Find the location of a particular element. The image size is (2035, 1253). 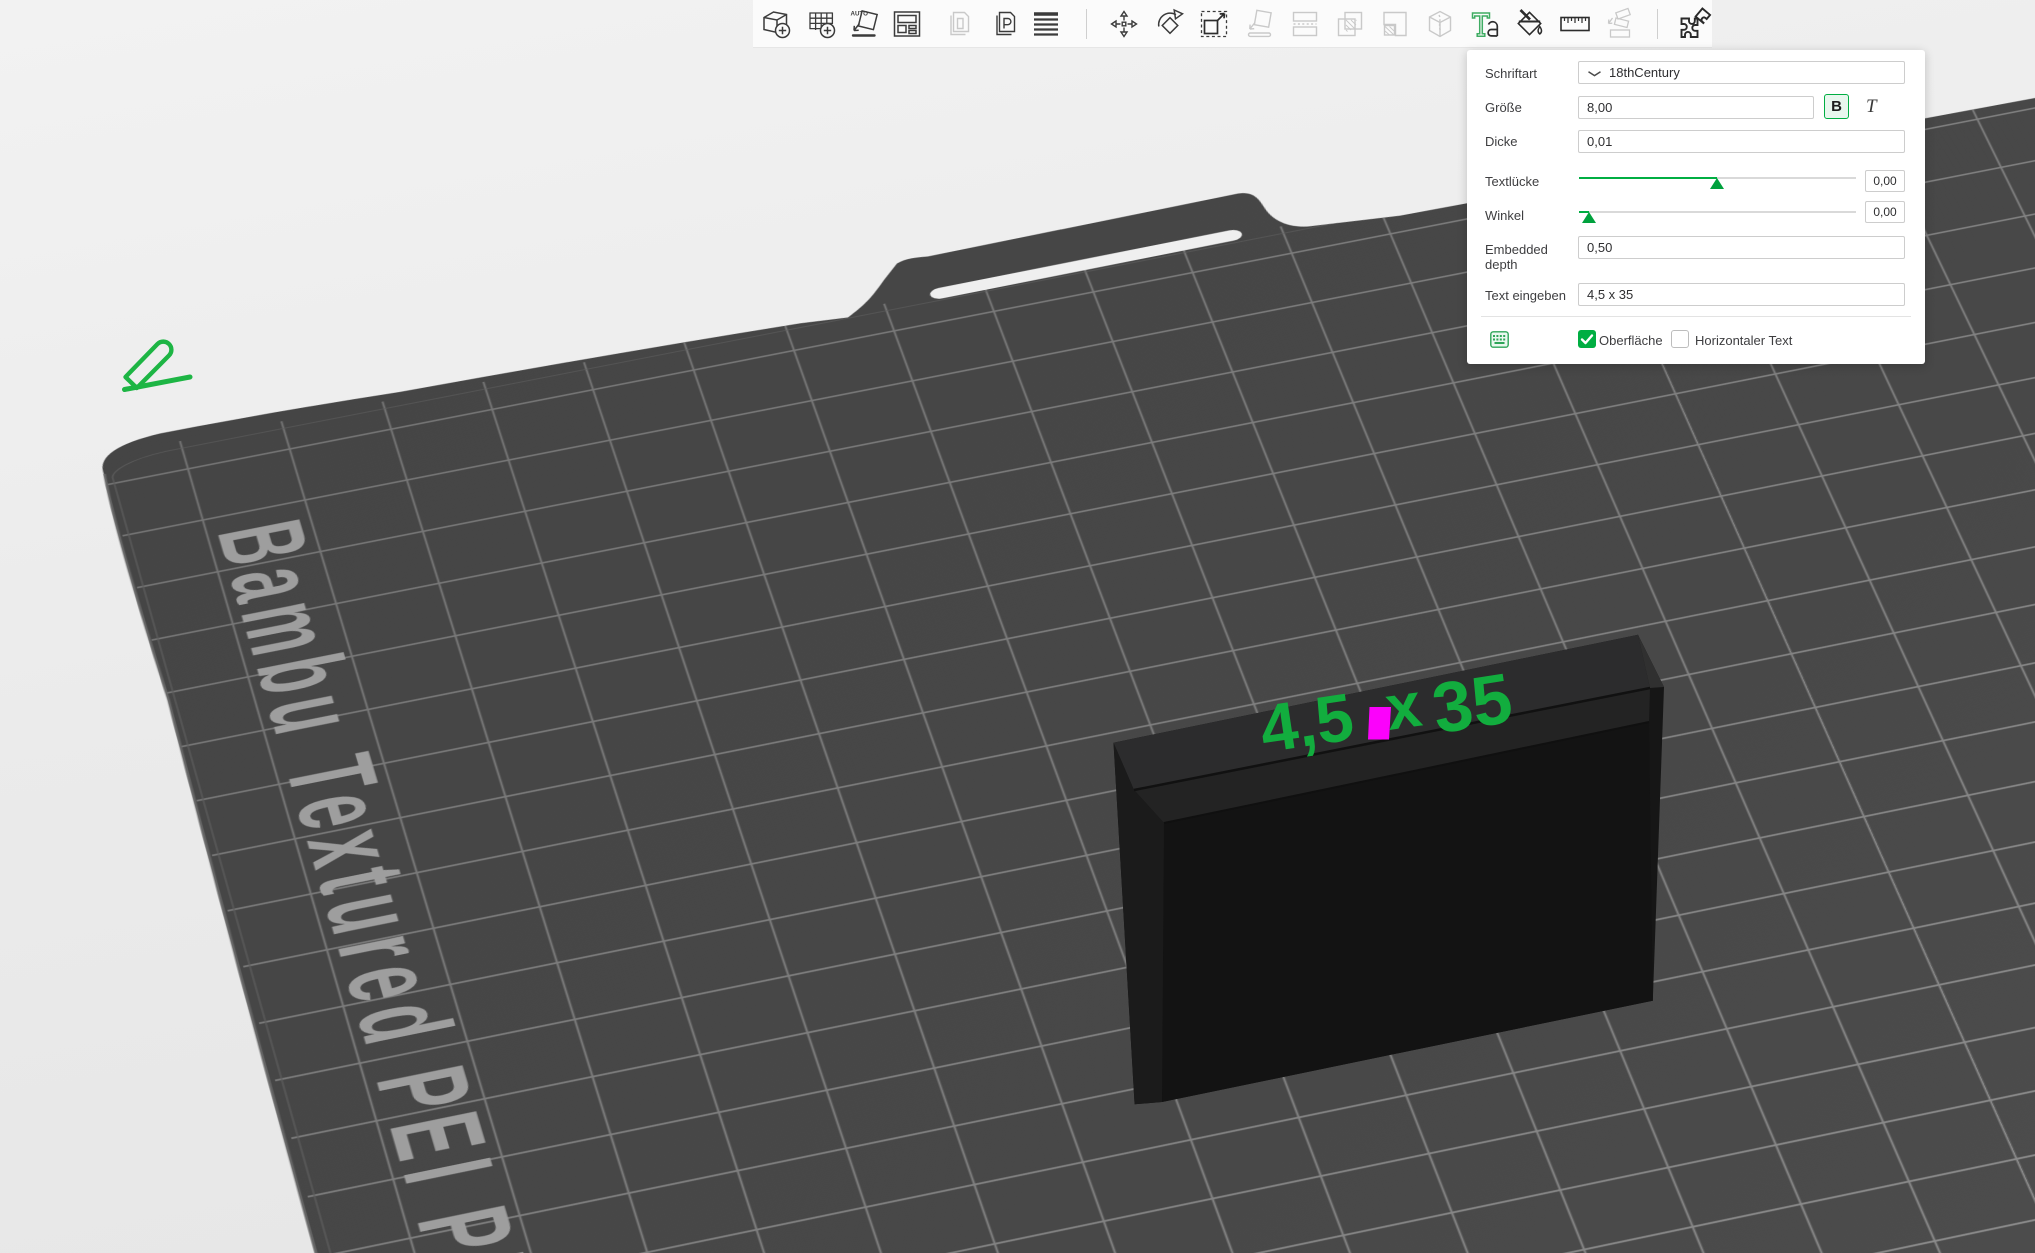

svg-text: 35 is located at coordinates (1472, 704).